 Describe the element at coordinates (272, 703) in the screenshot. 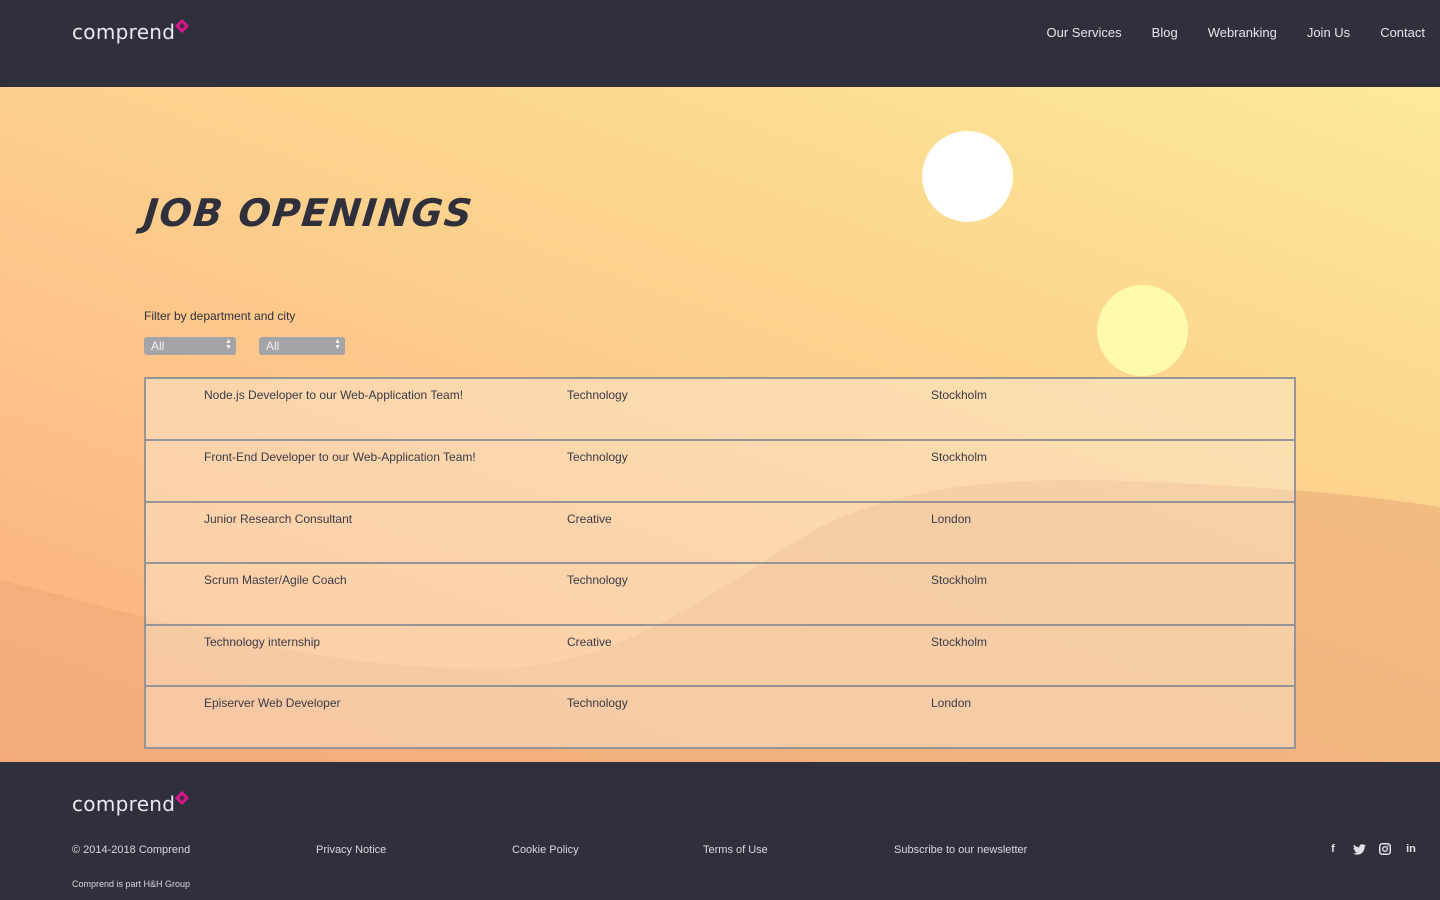

I see `job-title: Episerver Web Developer` at that location.